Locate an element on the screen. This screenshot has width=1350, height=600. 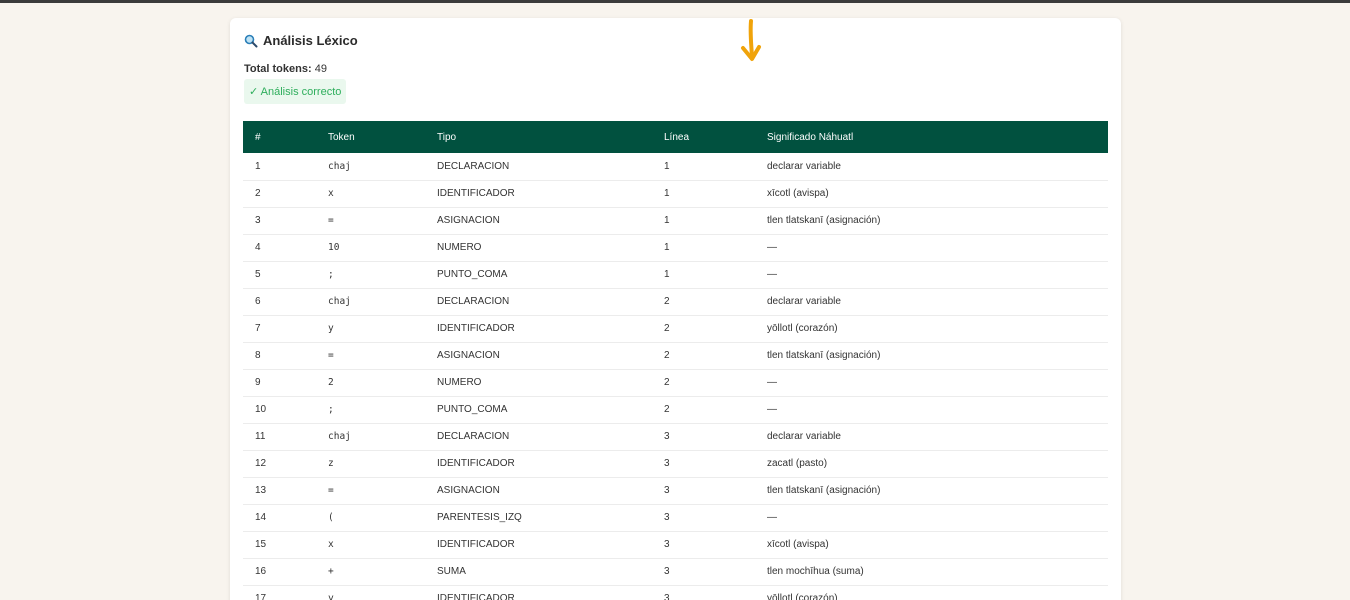
col-number: # is located at coordinates (258, 137).